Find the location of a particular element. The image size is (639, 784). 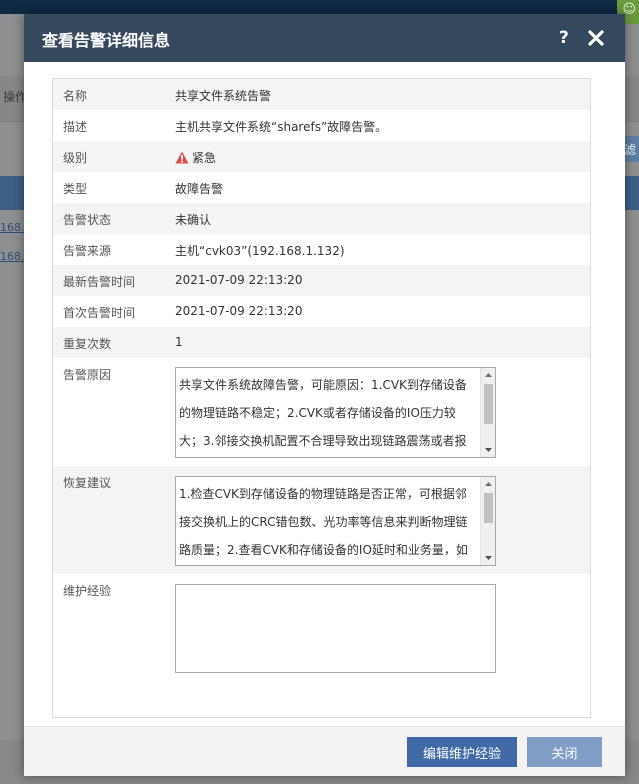

field-value-description: 主机共享文件系统“sharefs”故障告警。 is located at coordinates (281, 127).